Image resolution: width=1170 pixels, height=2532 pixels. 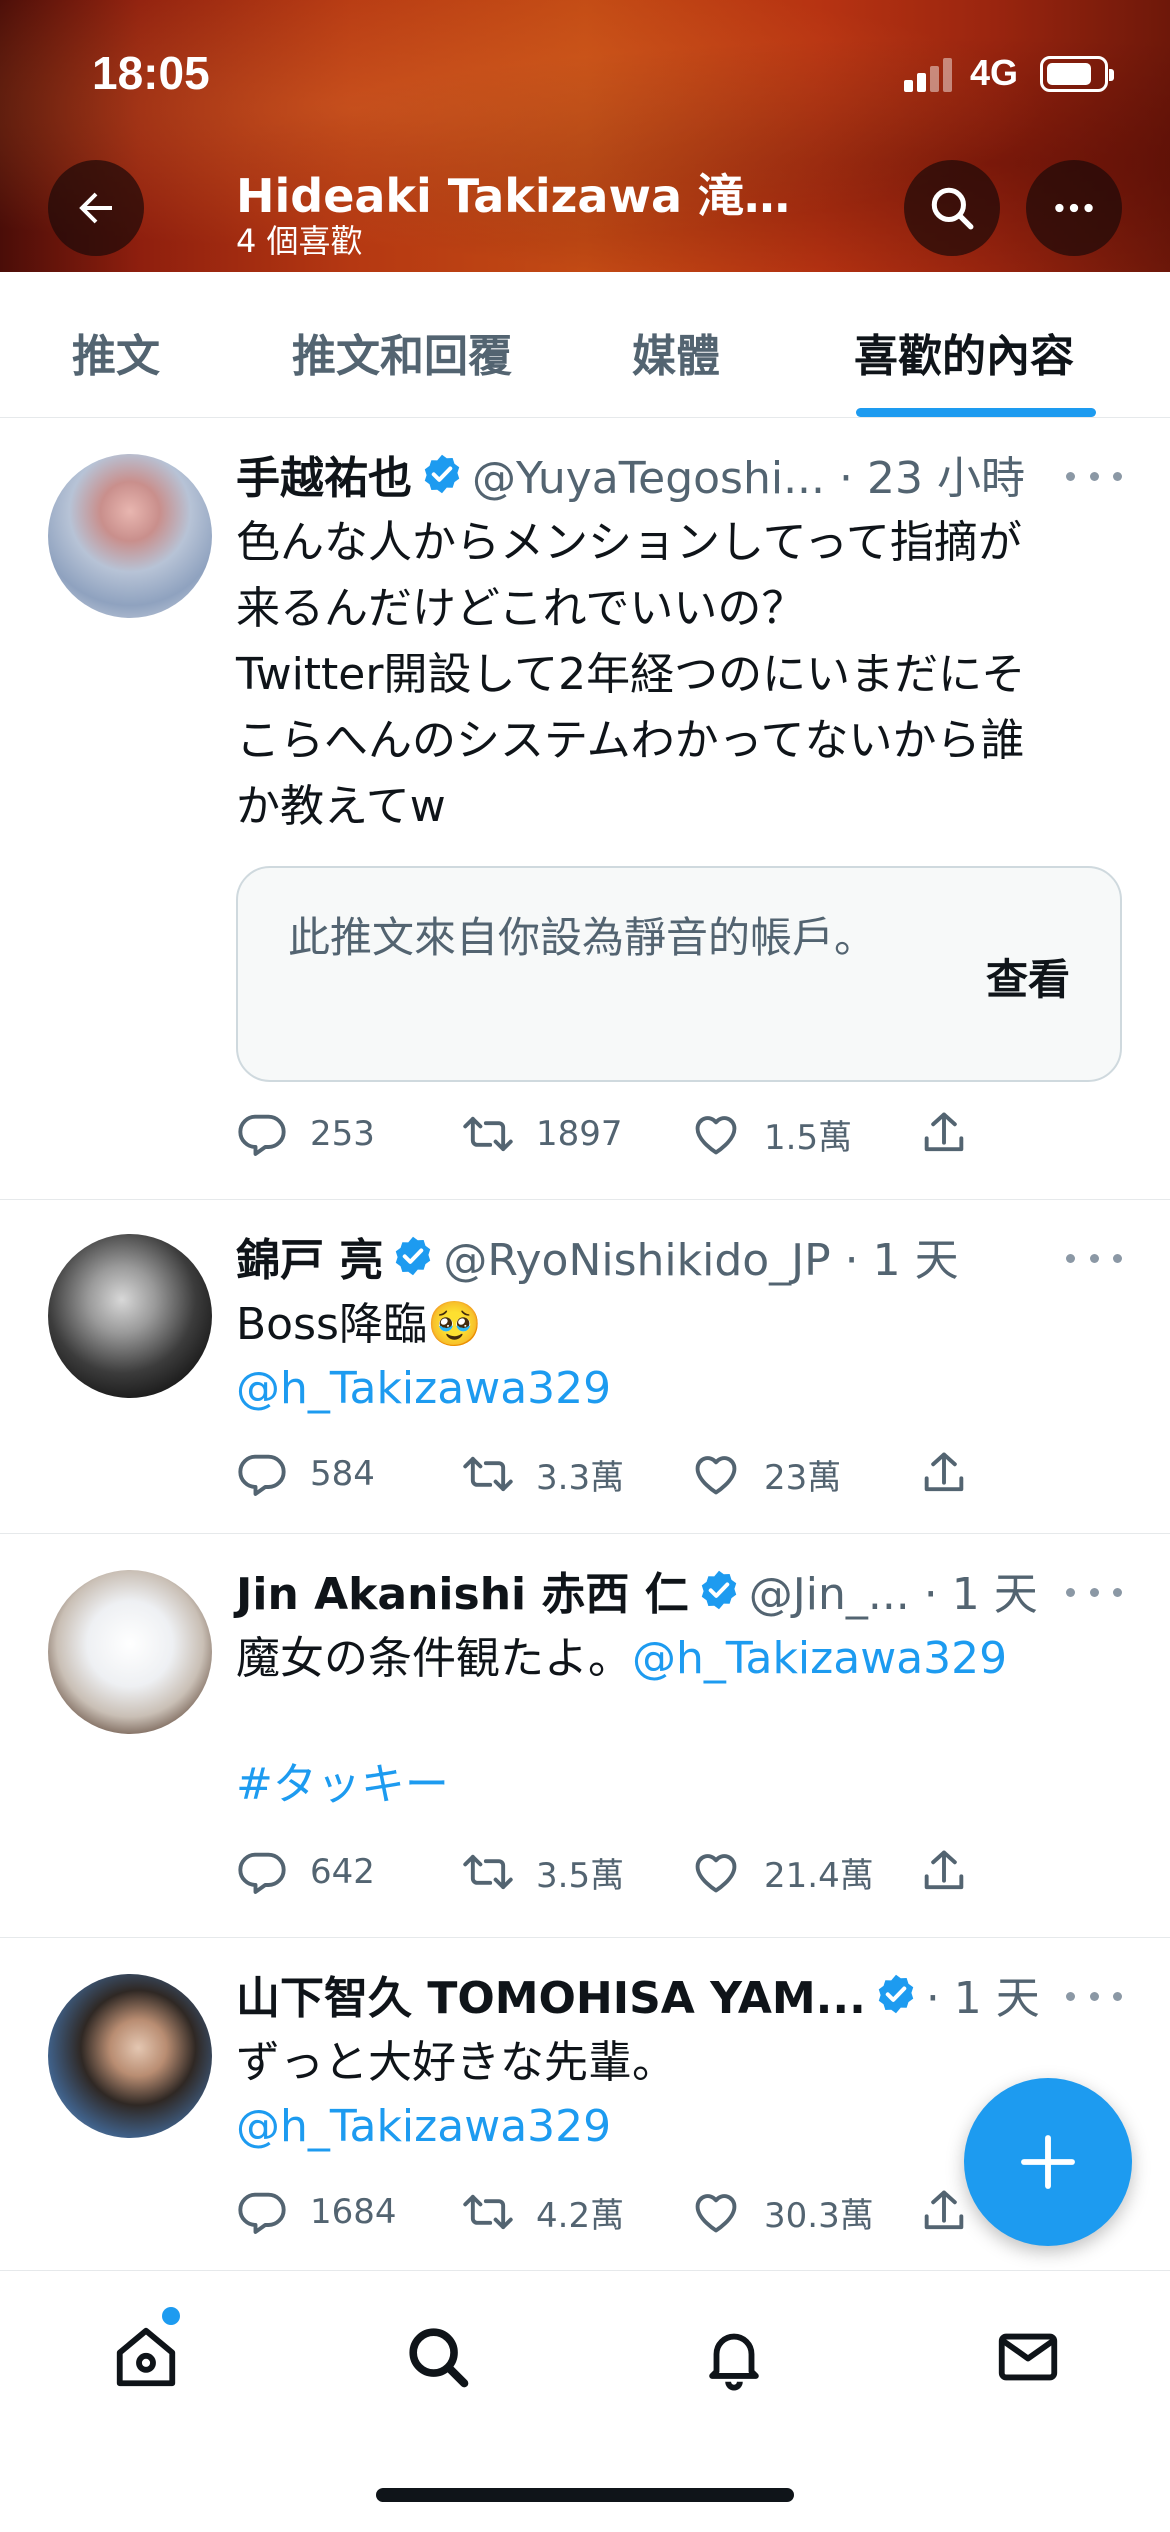 I want to click on retweet-button: 4.2萬, so click(x=543, y=2212).